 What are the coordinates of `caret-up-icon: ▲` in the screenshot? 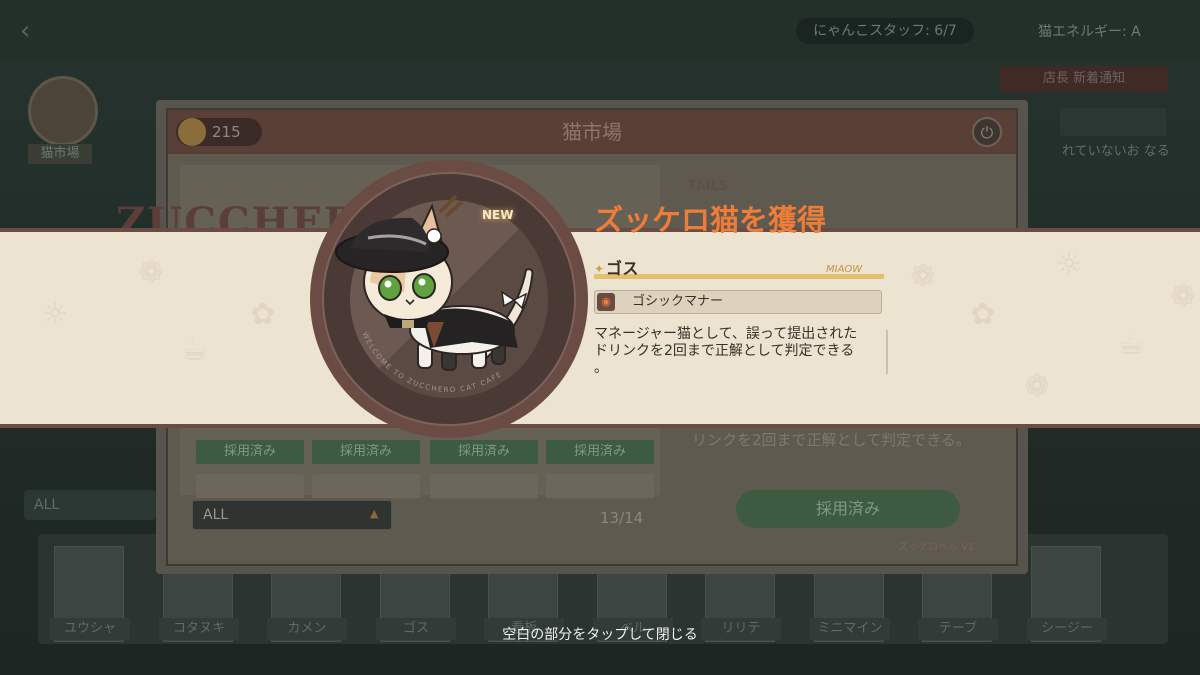 It's located at (374, 513).